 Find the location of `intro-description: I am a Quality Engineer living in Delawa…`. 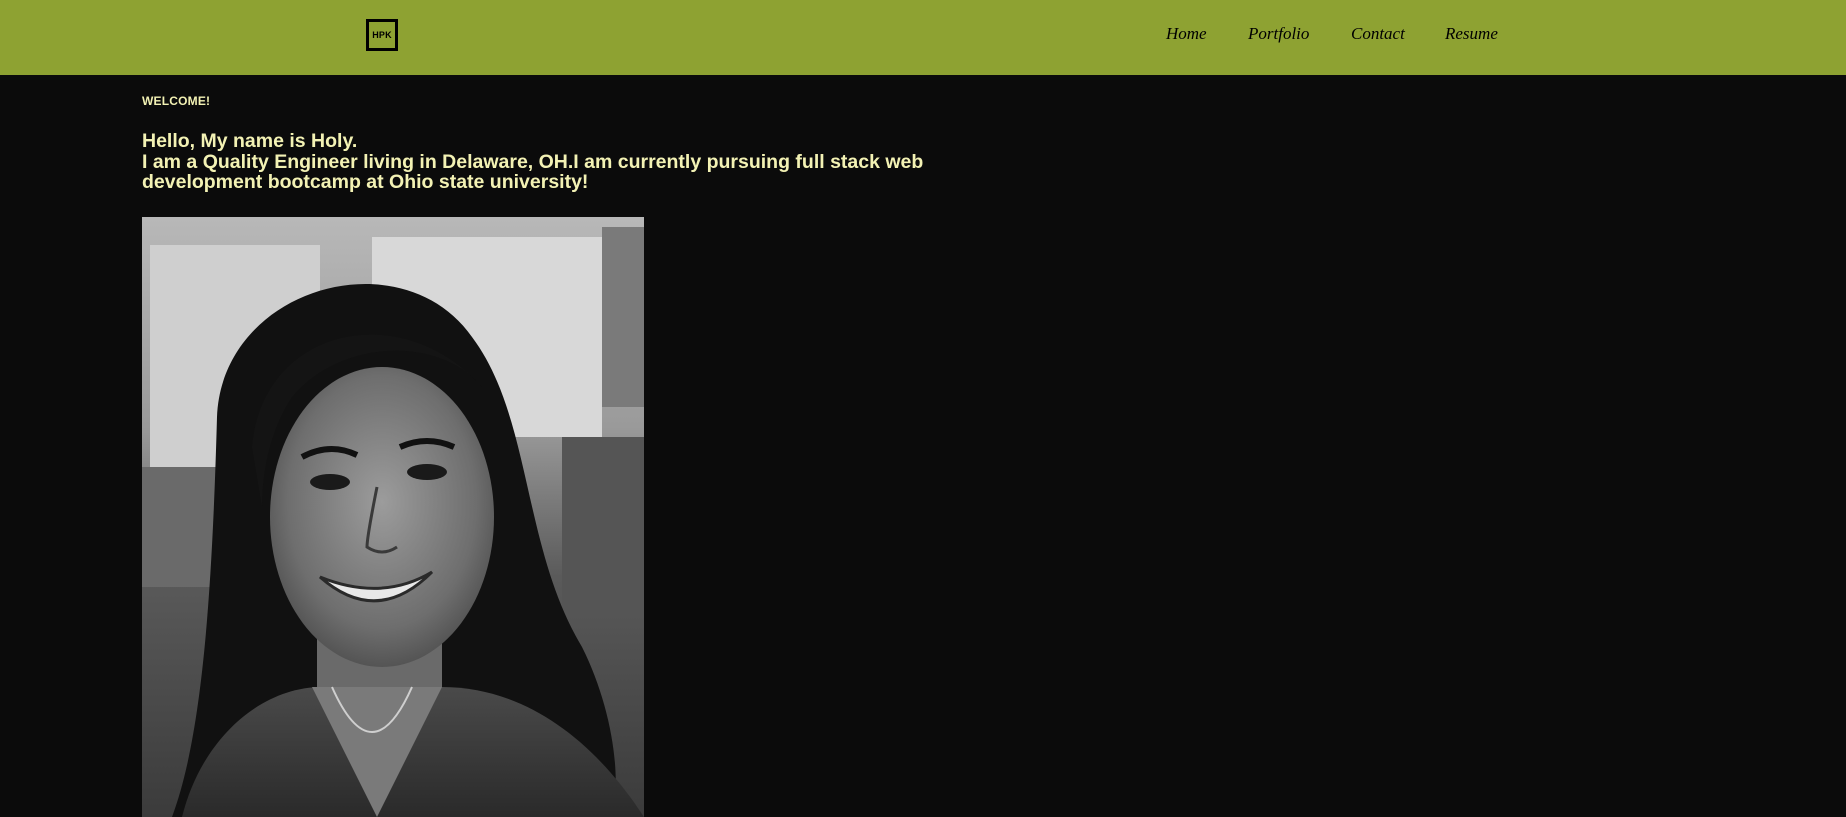

intro-description: I am a Quality Engineer living in Delawa… is located at coordinates (533, 171).